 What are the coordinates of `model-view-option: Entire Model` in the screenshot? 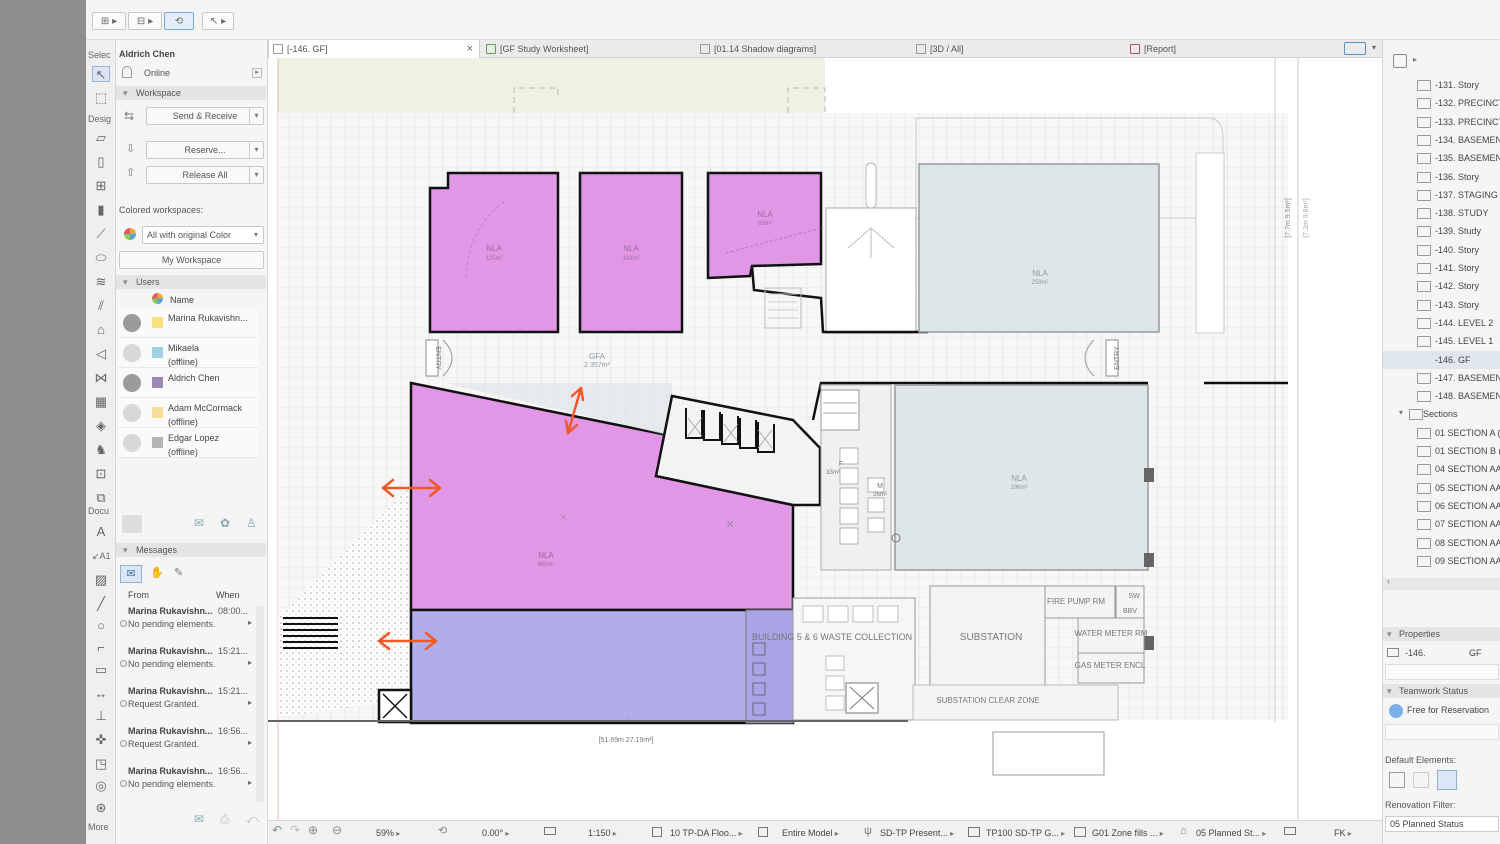 It's located at (810, 833).